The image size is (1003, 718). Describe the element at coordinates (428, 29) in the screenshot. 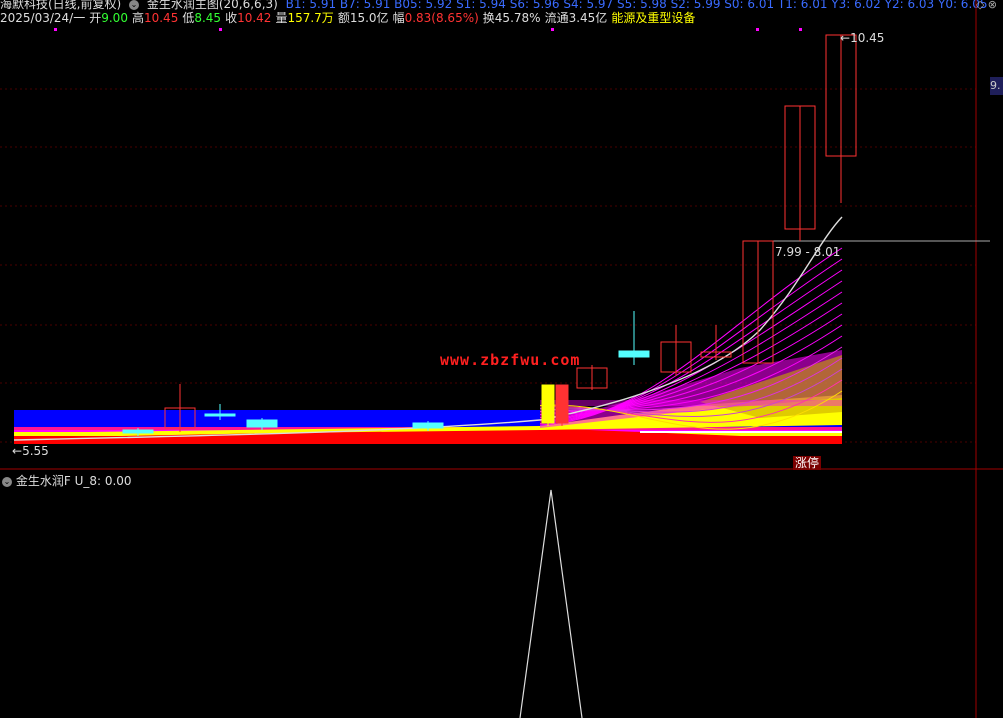

I see `top-markers` at that location.